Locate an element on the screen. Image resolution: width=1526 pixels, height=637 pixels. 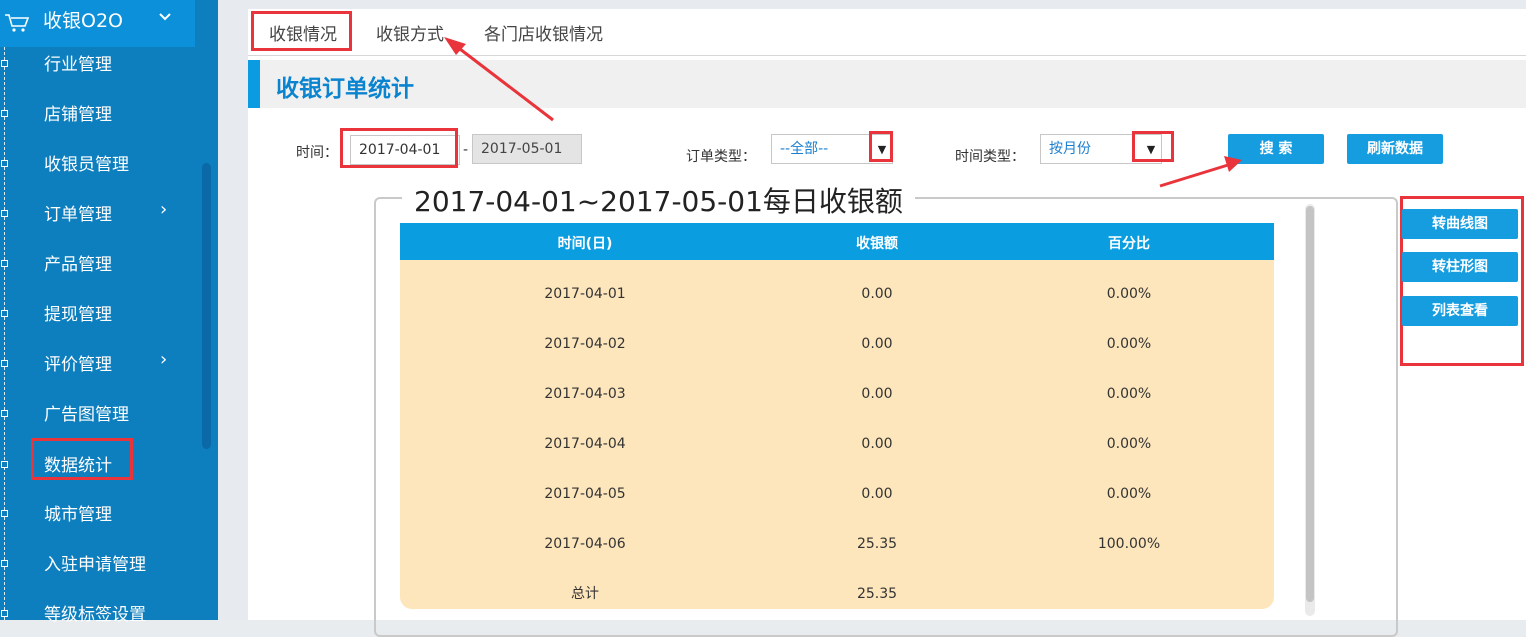
cell-total-amount: 25.35 is located at coordinates (877, 594).